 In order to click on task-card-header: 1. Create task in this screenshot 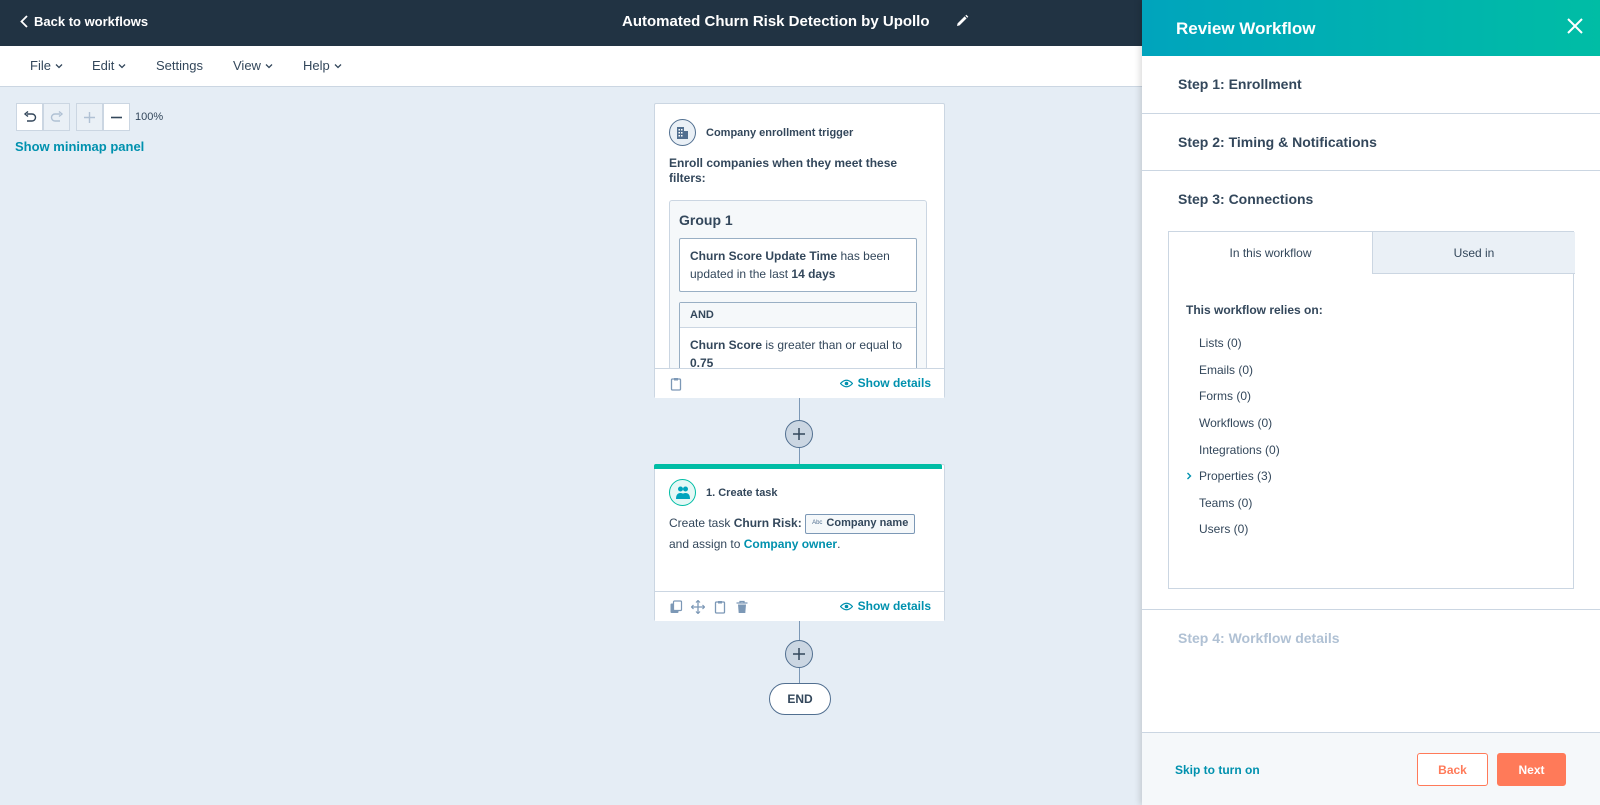, I will do `click(723, 492)`.